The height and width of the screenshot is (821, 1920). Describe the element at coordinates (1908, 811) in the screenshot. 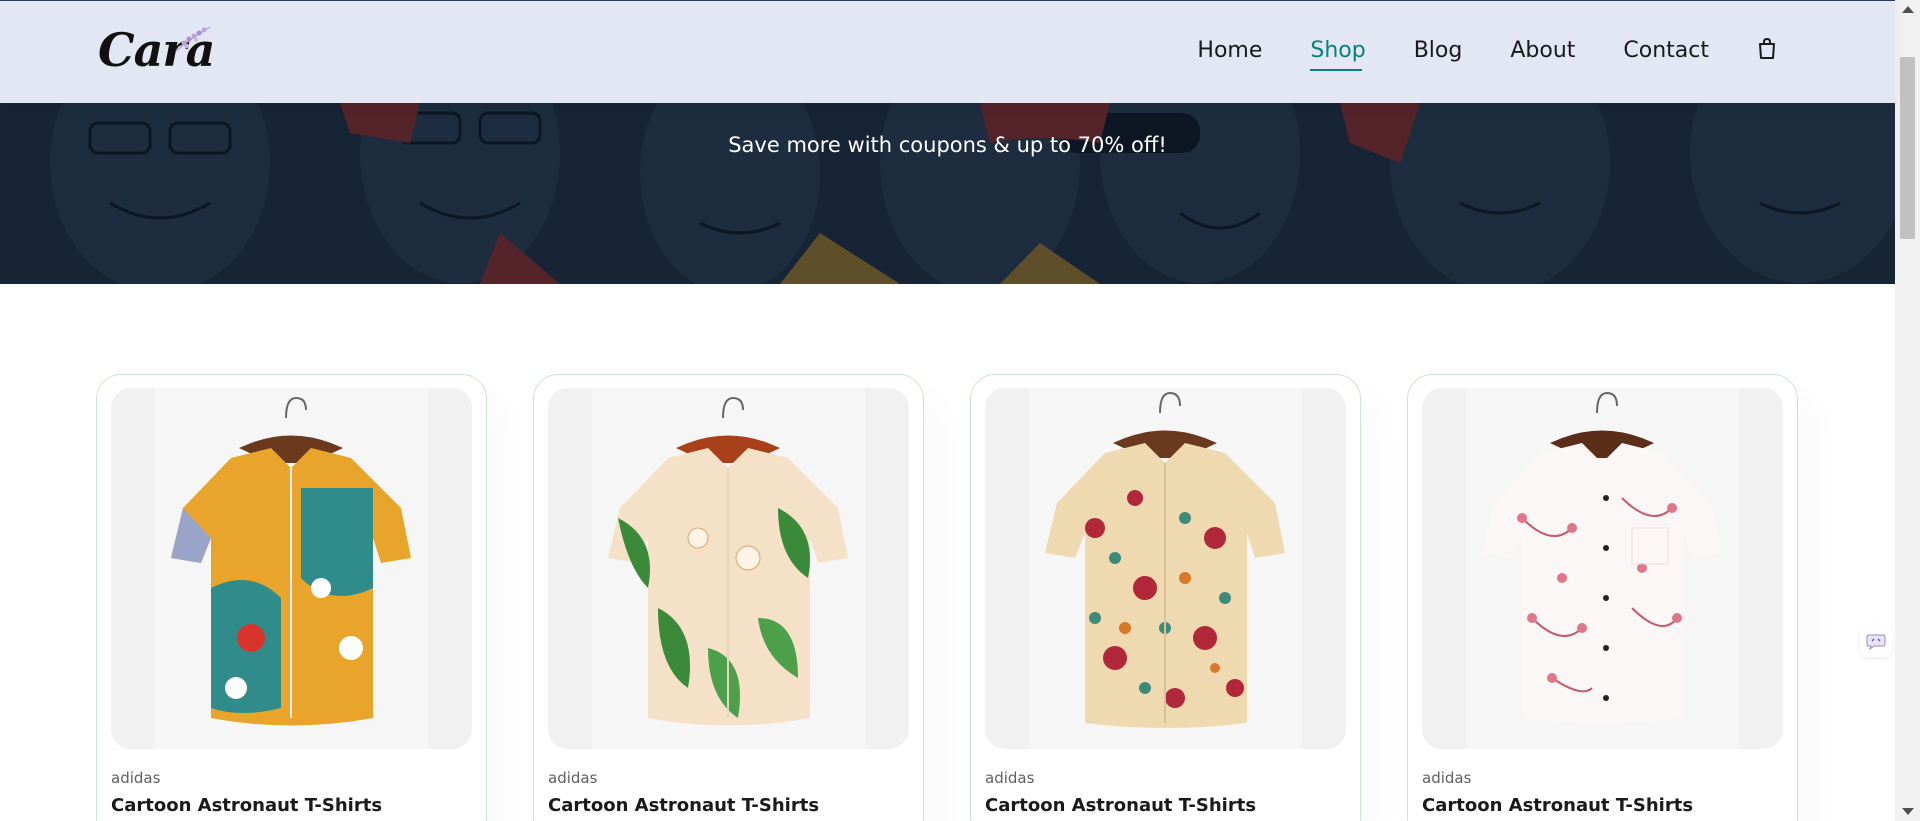

I see `scroll-down-arrow-icon` at that location.